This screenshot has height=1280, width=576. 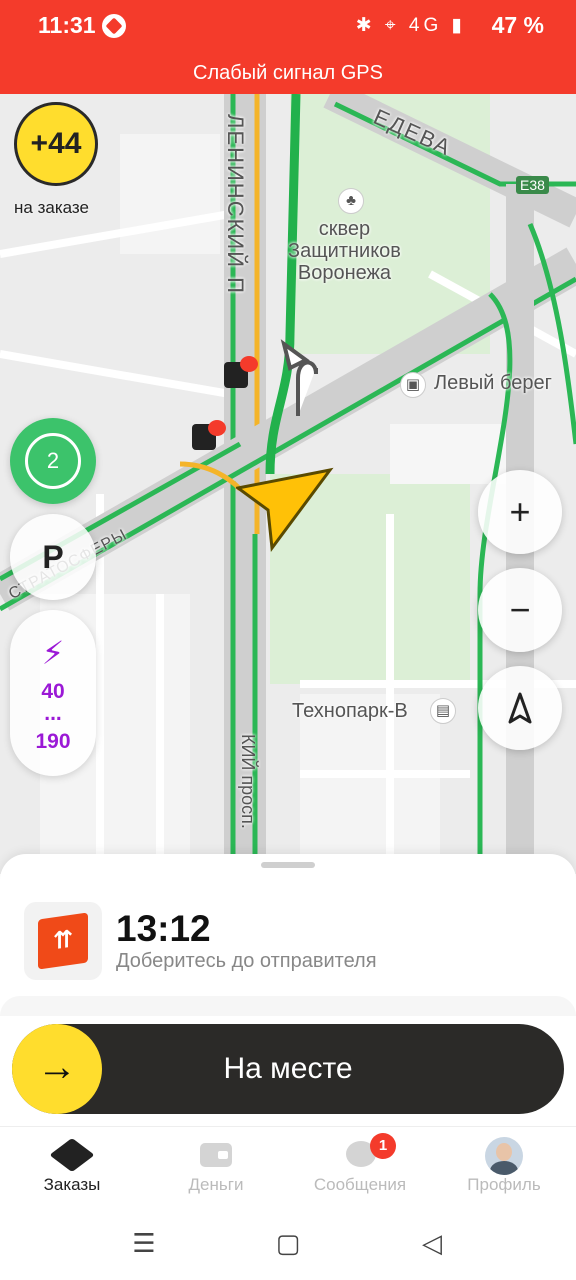 I want to click on poi-technopark: Технопарк-В, so click(x=350, y=711).